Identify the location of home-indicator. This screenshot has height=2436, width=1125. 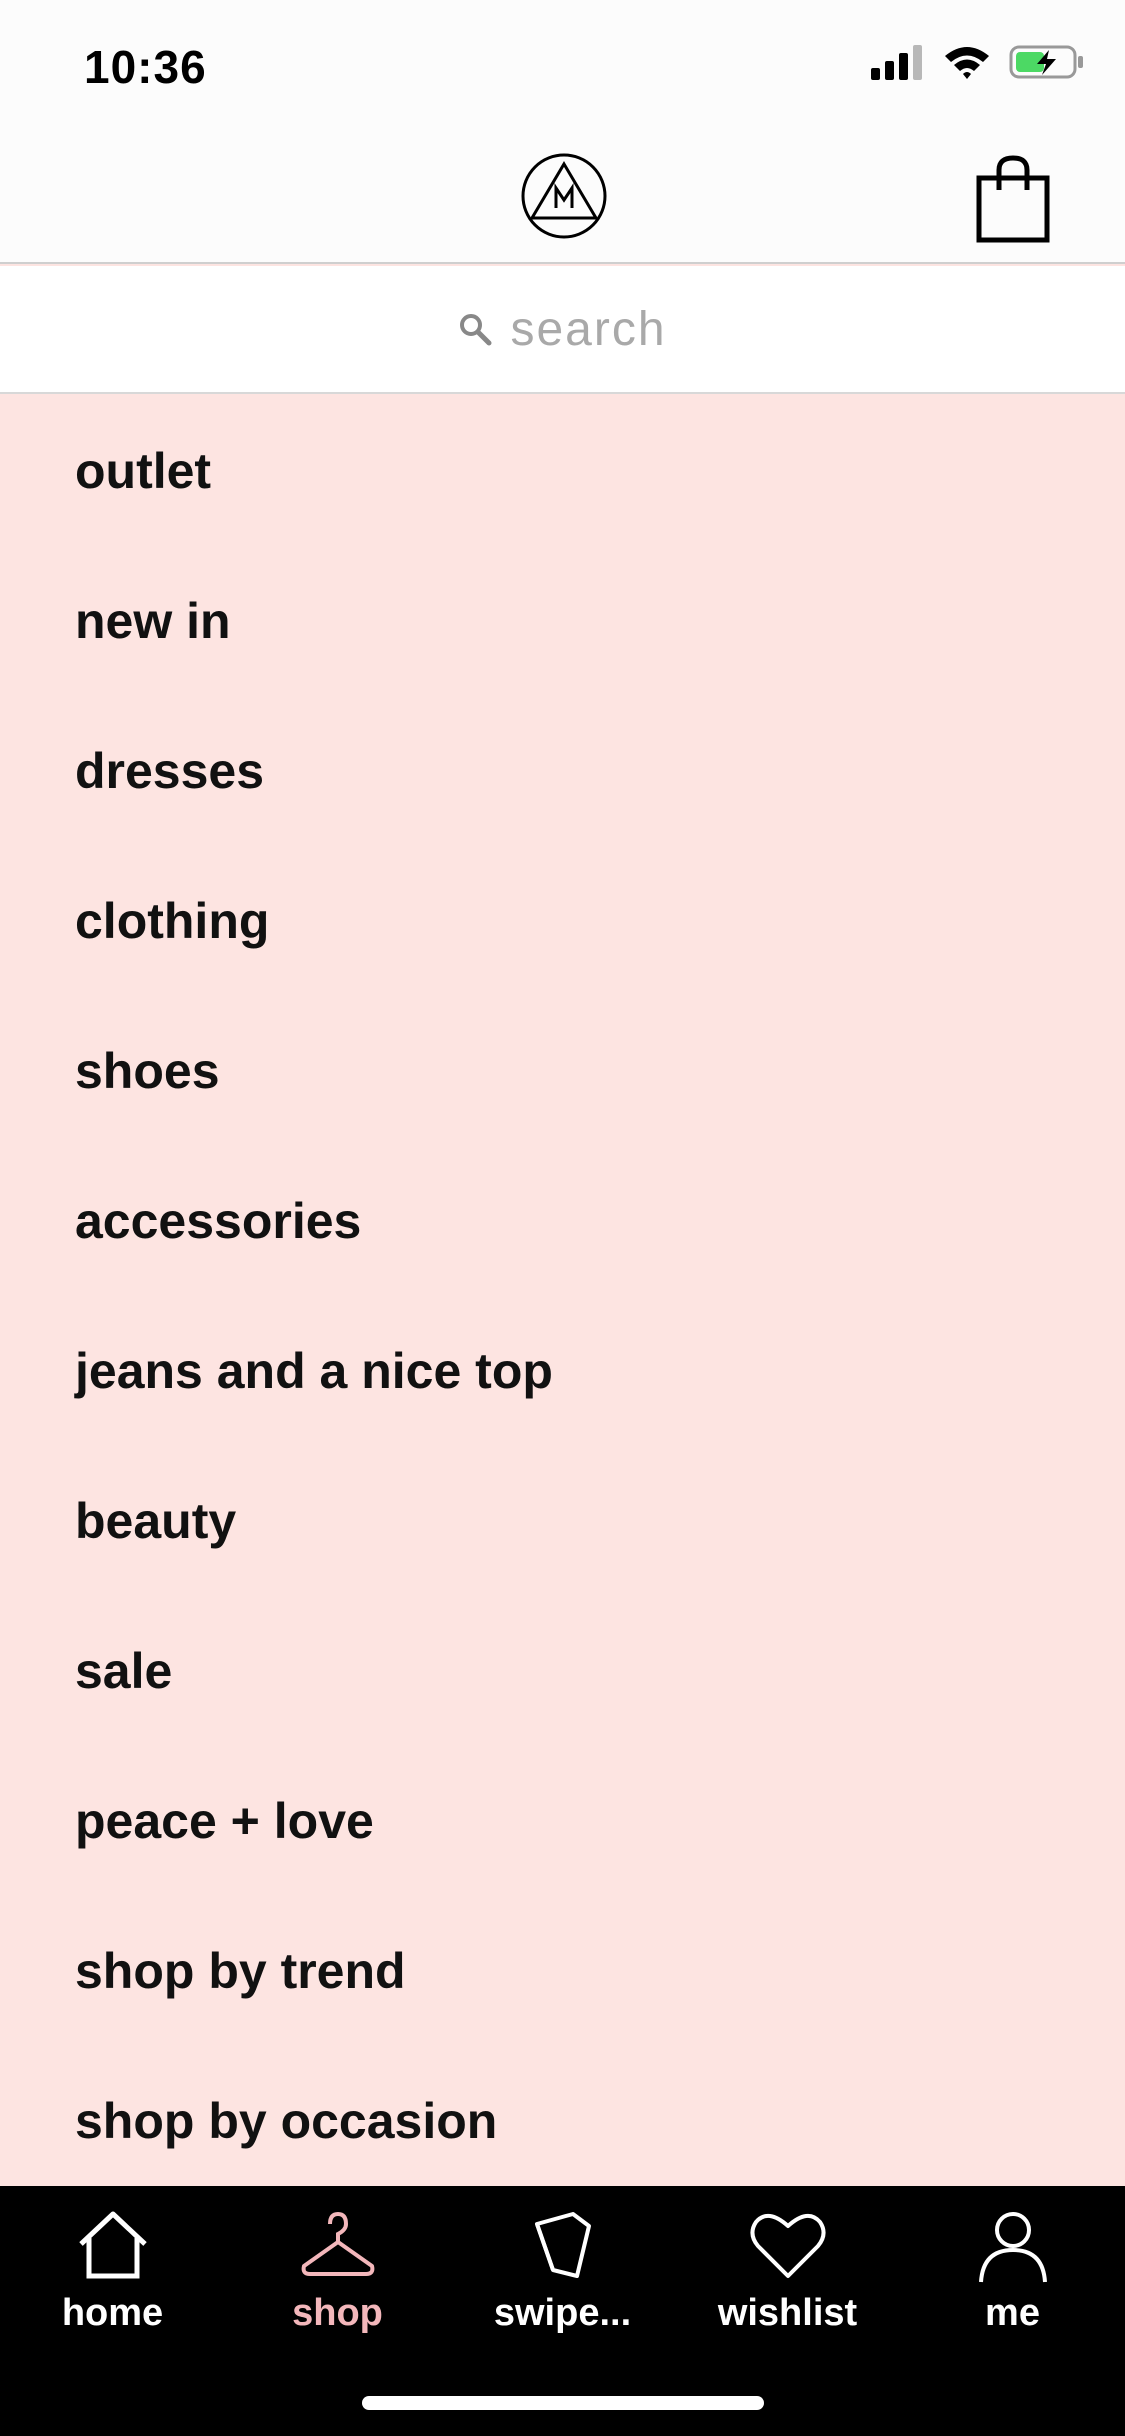
(563, 2403).